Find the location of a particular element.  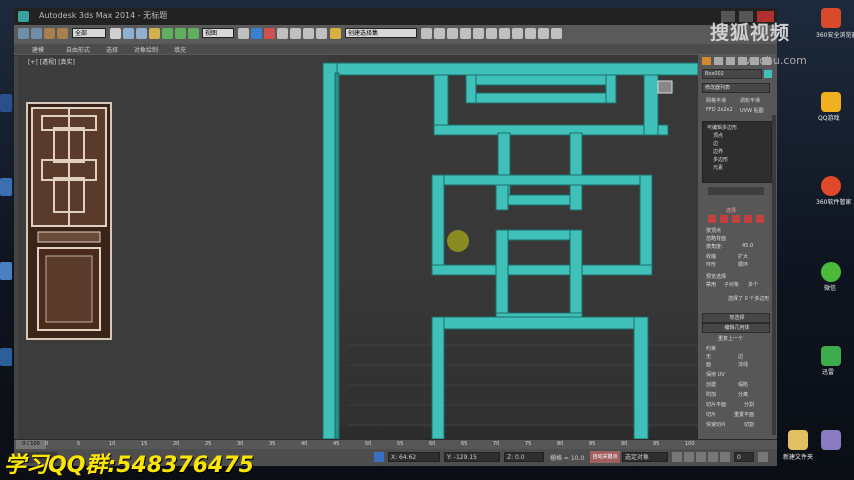

split-checkbox: 分割 is located at coordinates (749, 404).